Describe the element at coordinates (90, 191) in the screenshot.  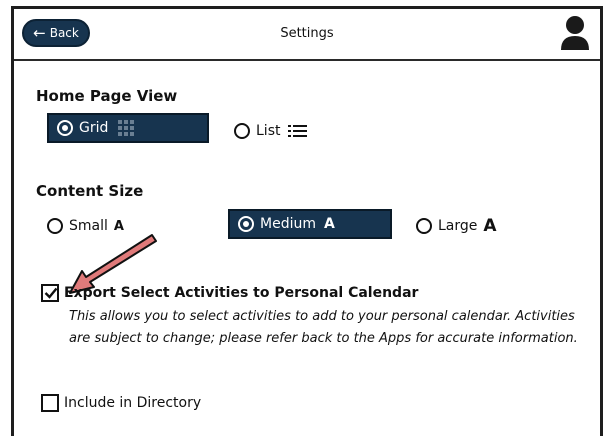
I see `content-size-title: Content Size` at that location.